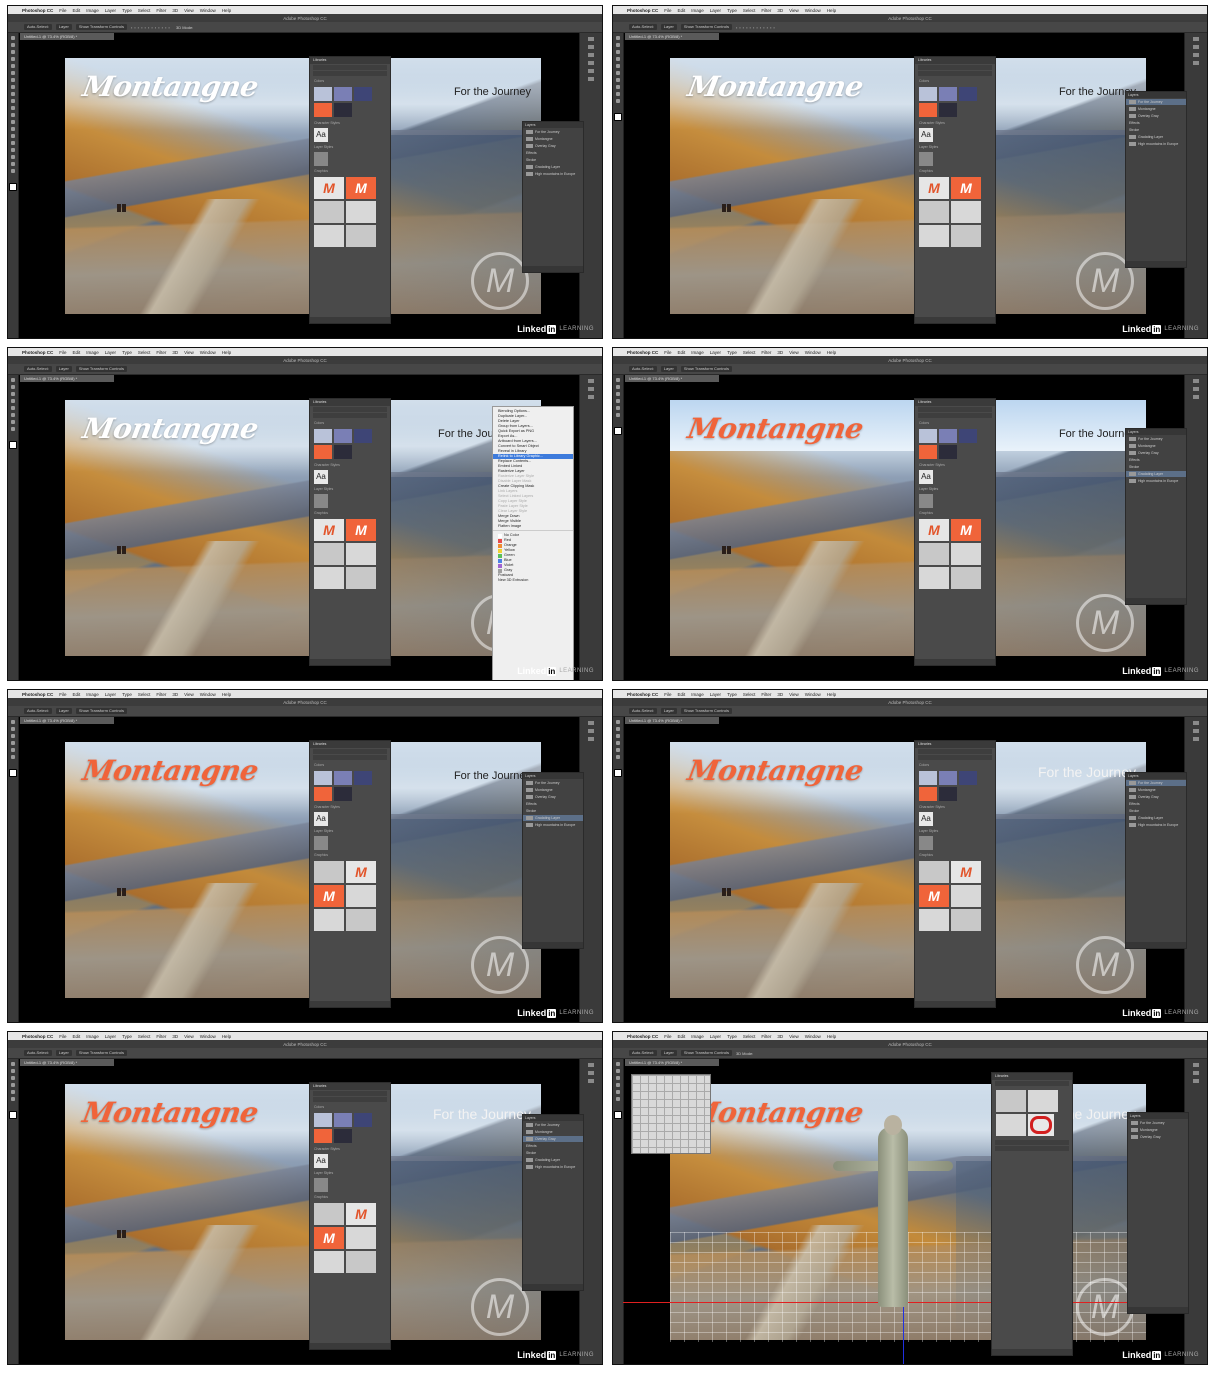 This screenshot has width=1215, height=1373. What do you see at coordinates (1032, 1148) in the screenshot?
I see `library-item` at bounding box center [1032, 1148].